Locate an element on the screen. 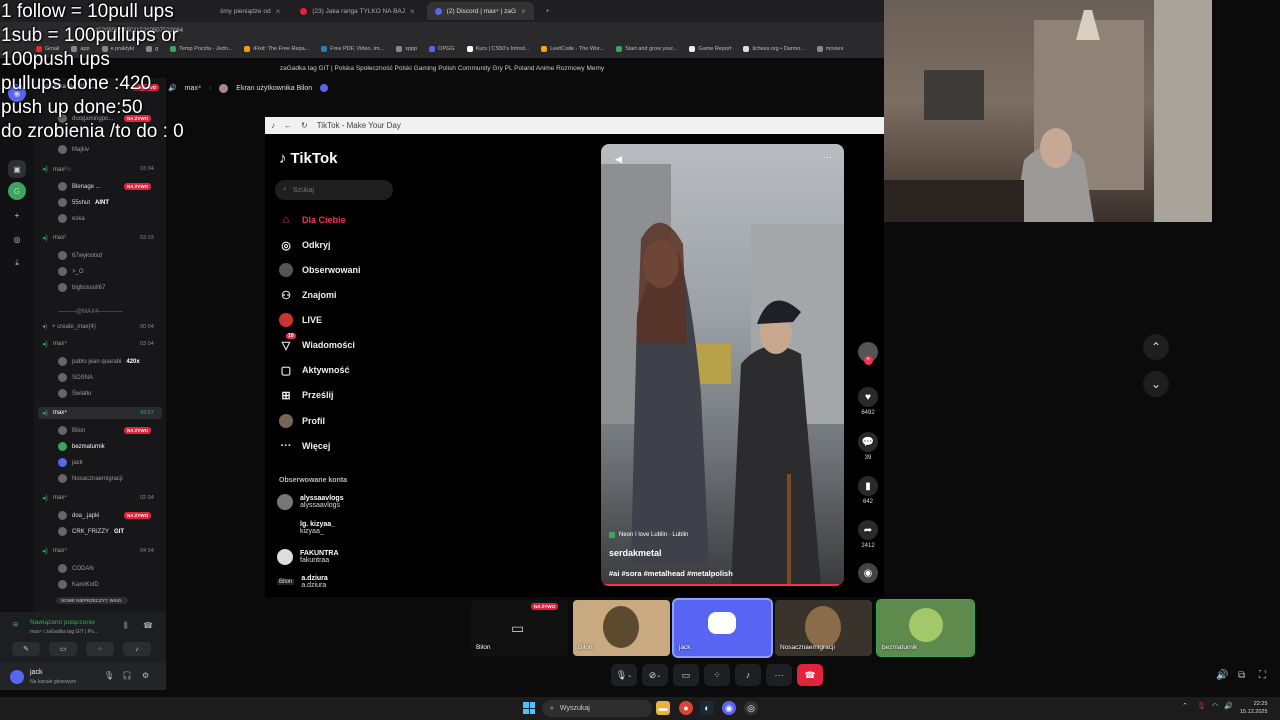 The height and width of the screenshot is (720, 1280). microphone-icon: 🎙 is located at coordinates (109, 675).